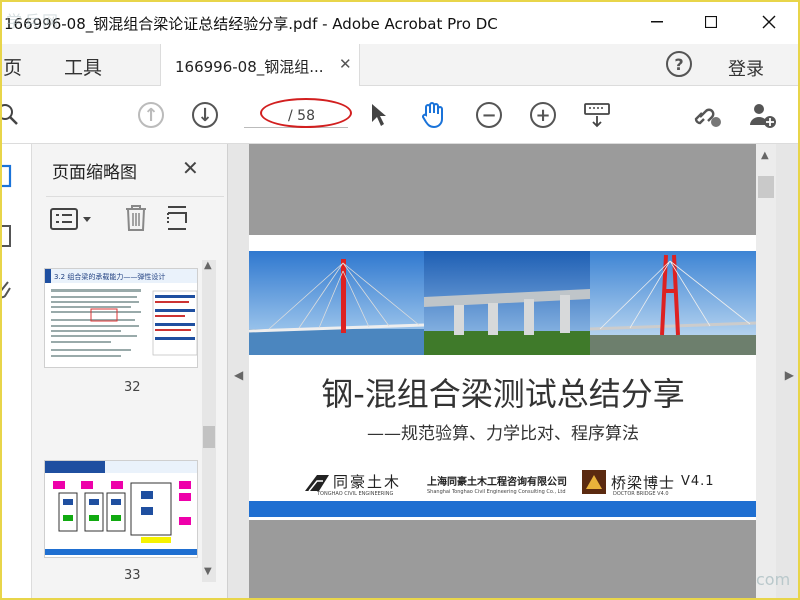  Describe the element at coordinates (400, 65) in the screenshot. I see `tab-bar: 主页 工具 166996-08_钢混组... ✕ ? 登录` at that location.